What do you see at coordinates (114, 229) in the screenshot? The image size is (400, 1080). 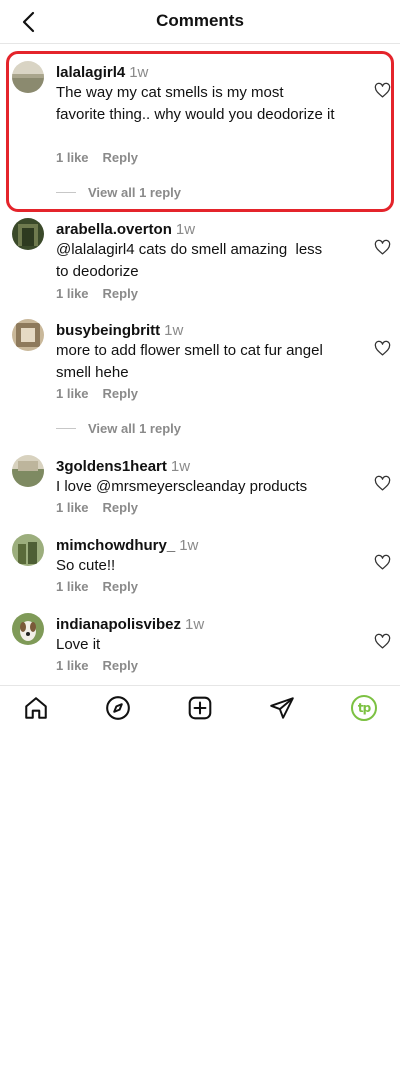 I see `username: arabella.overton` at bounding box center [114, 229].